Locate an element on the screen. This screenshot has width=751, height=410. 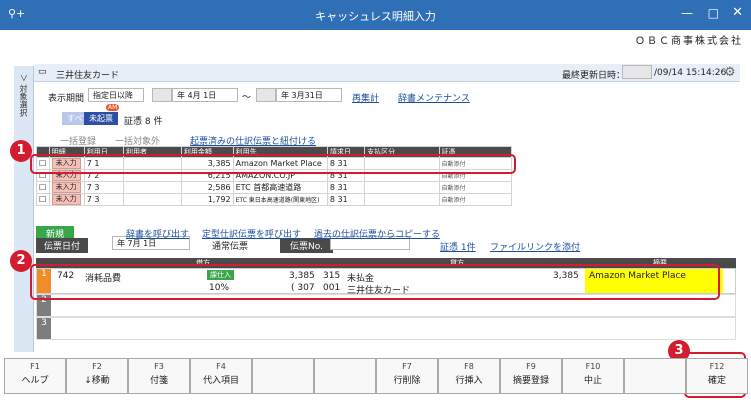
table-row: ☐ 未入力 7 3 1,792 ETC 東日本高速道路(関東地区) 8 31 自動添付 is located at coordinates (274, 199).